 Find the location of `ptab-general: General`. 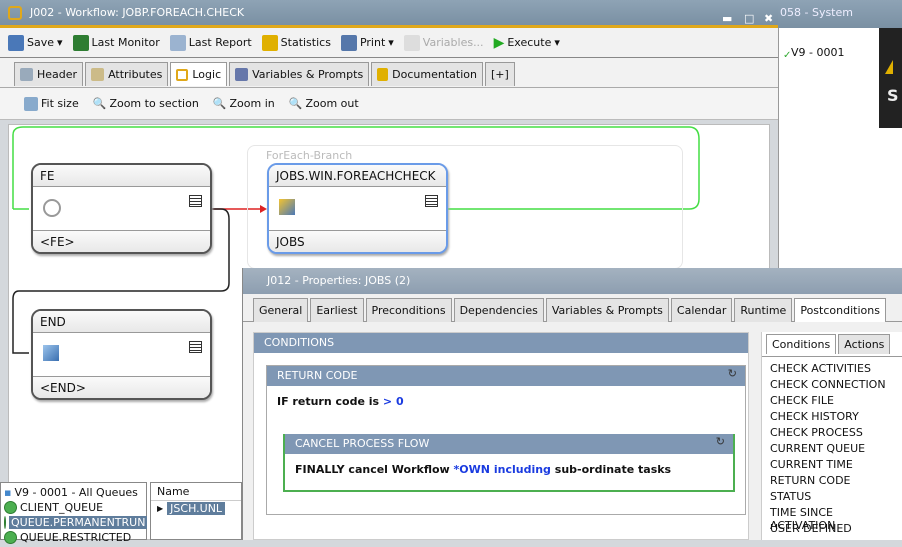

ptab-general: General is located at coordinates (281, 310).